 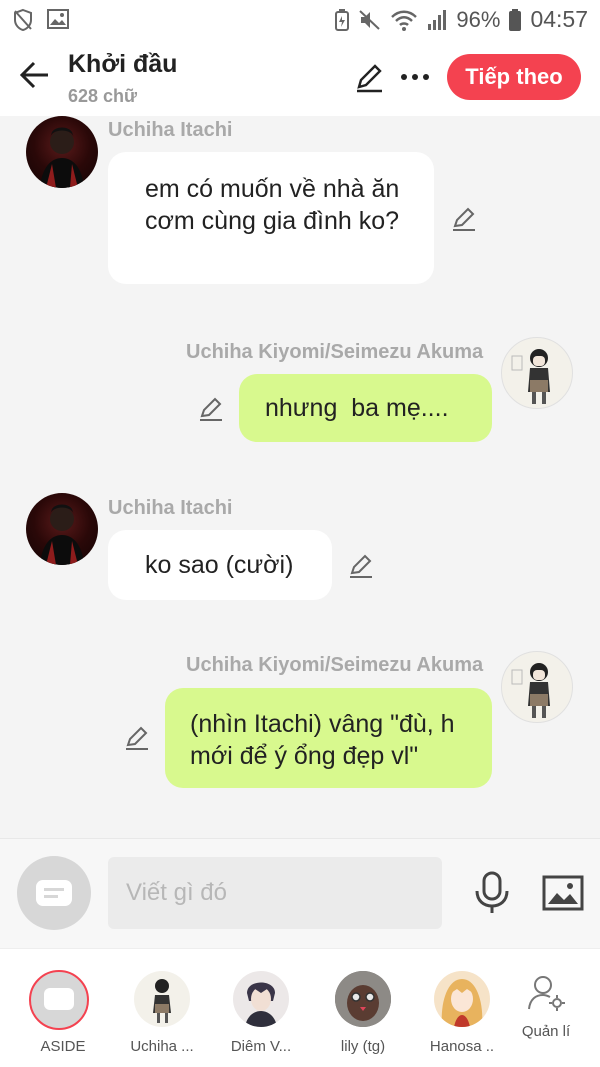 What do you see at coordinates (437, 19) in the screenshot?
I see `signal-icon` at bounding box center [437, 19].